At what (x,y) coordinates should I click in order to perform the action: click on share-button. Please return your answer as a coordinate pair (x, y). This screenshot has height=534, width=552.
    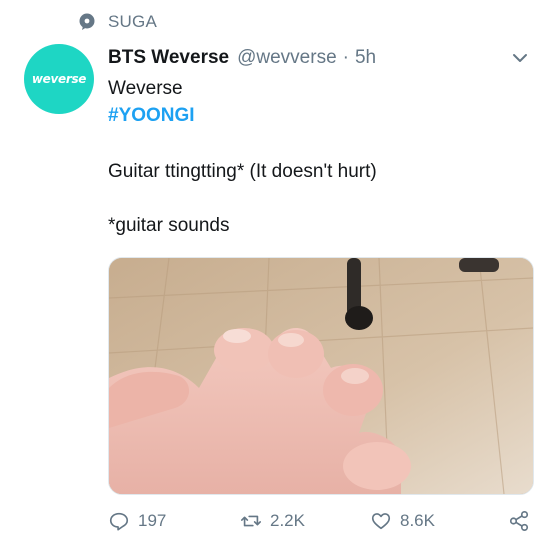
    Looking at the image, I should click on (519, 521).